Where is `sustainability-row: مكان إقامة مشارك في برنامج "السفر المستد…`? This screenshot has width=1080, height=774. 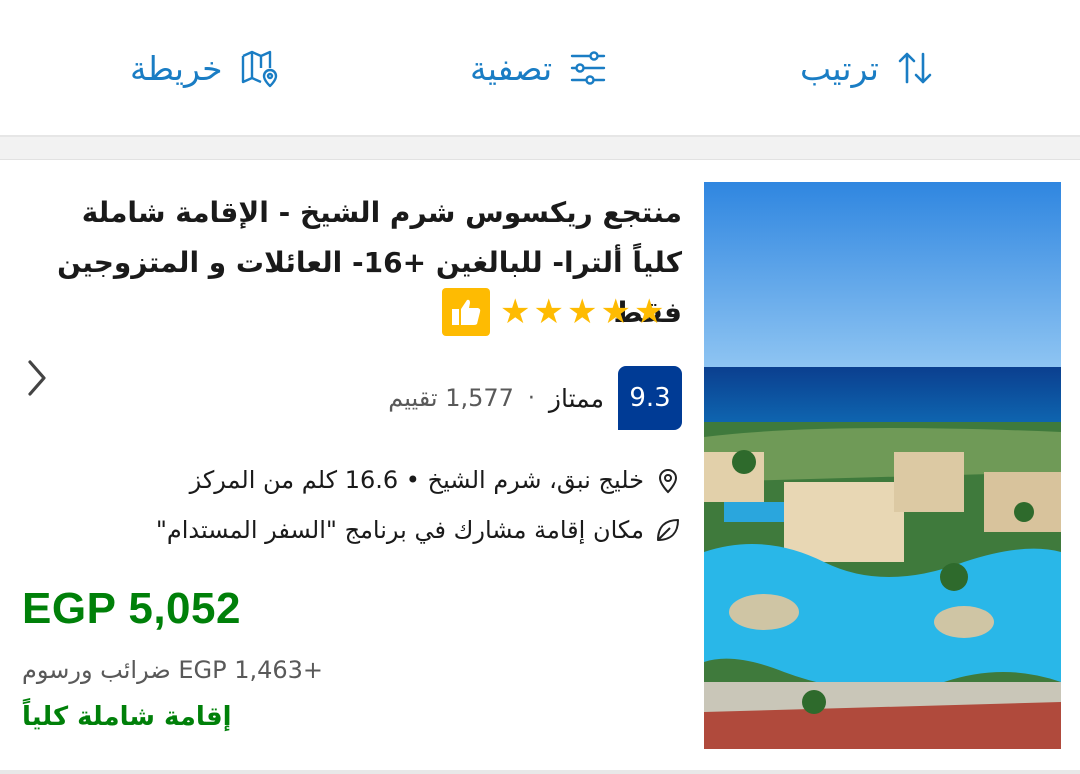 sustainability-row: مكان إقامة مشارك في برنامج "السفر المستد… is located at coordinates (419, 530).